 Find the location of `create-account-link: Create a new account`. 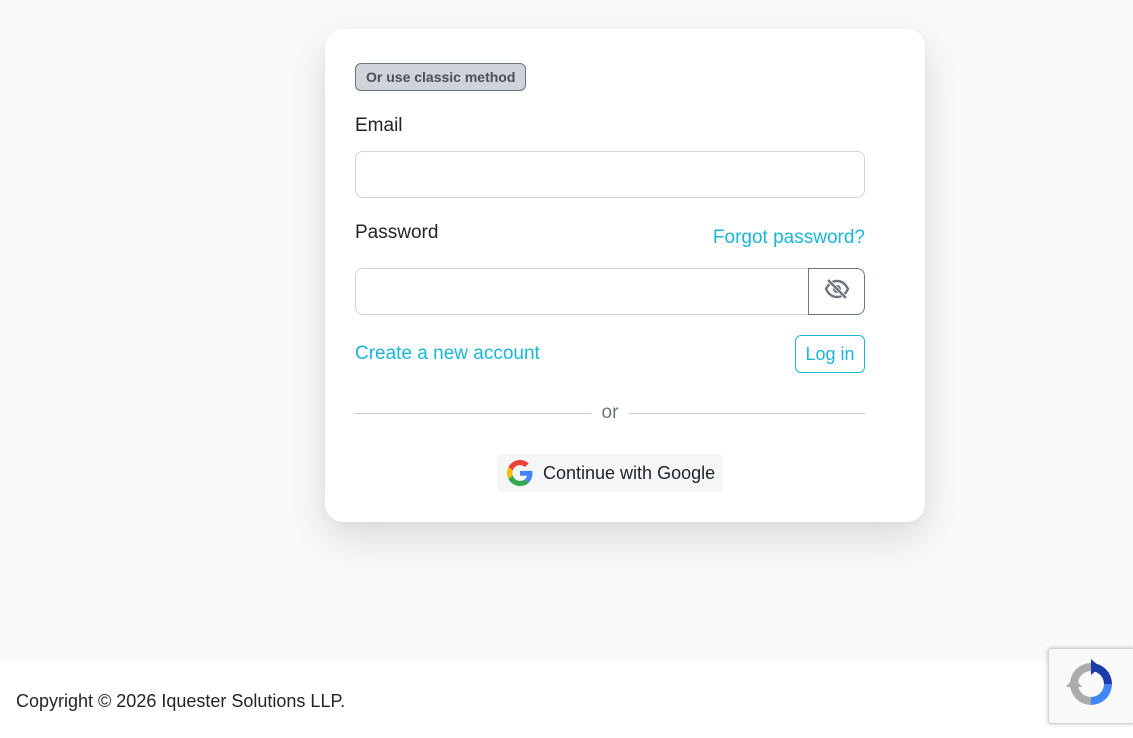

create-account-link: Create a new account is located at coordinates (447, 354).